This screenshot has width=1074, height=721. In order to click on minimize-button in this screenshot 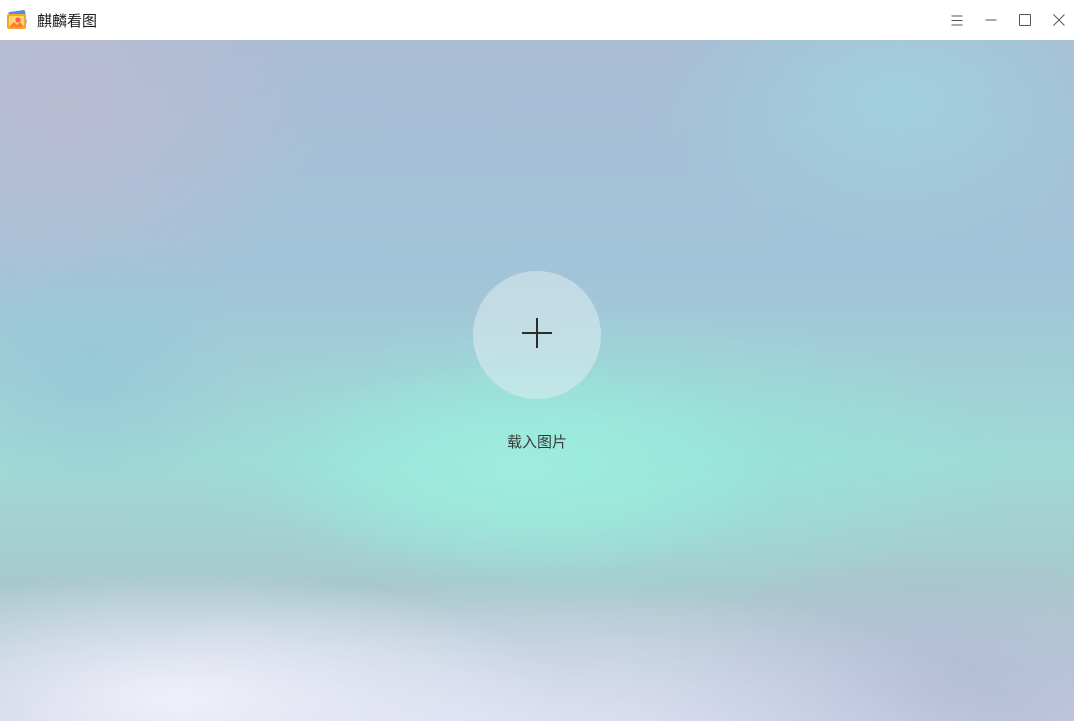, I will do `click(991, 20)`.